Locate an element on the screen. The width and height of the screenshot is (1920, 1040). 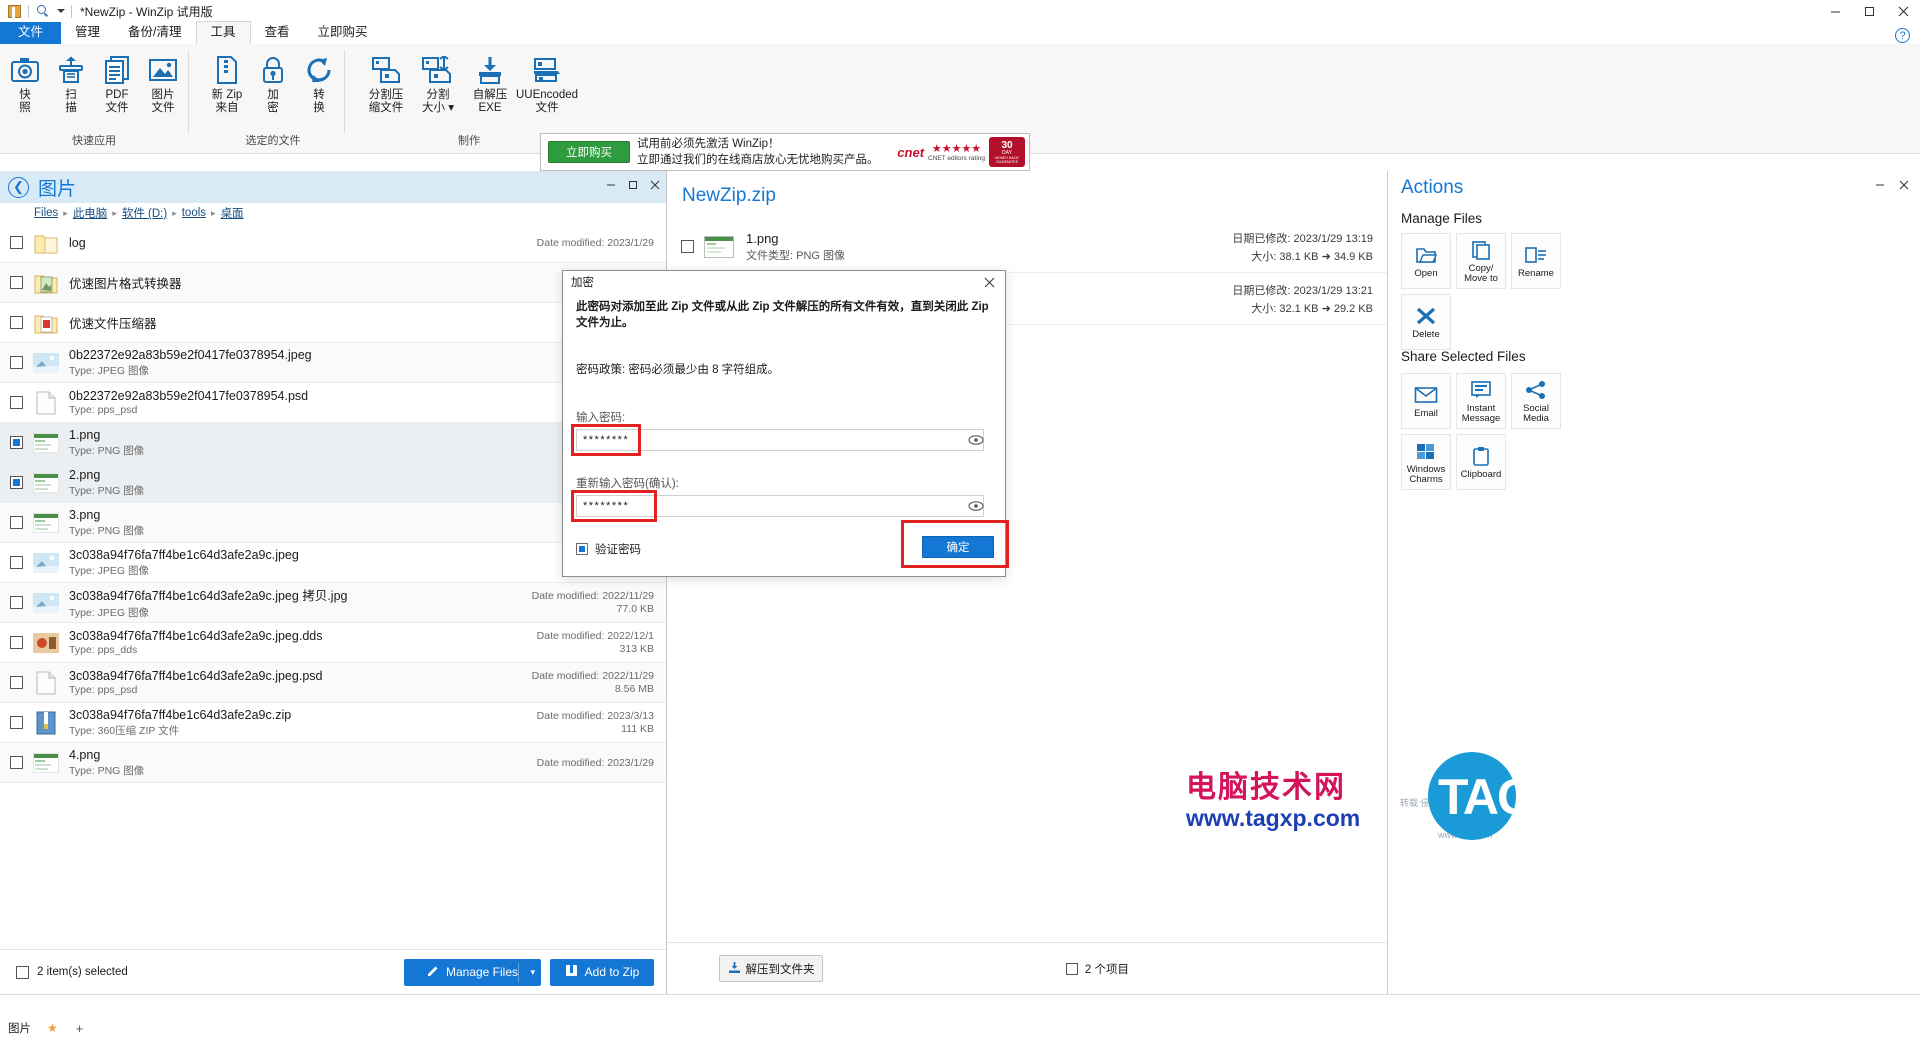
select-all-checkbox is located at coordinates (22, 972).